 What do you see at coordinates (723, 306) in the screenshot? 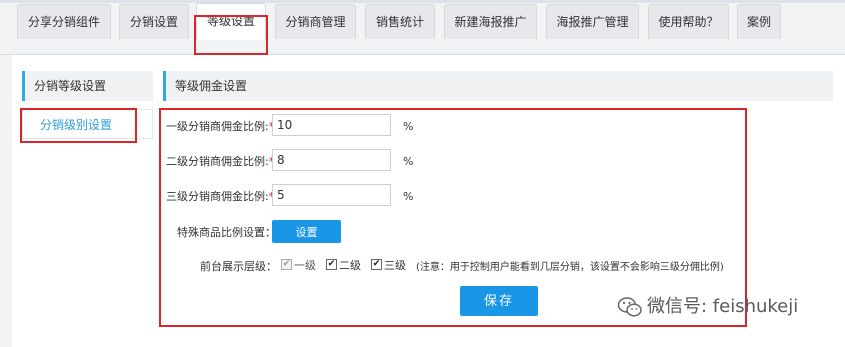
I see `watermark-text: 微信号: feishukeji` at bounding box center [723, 306].